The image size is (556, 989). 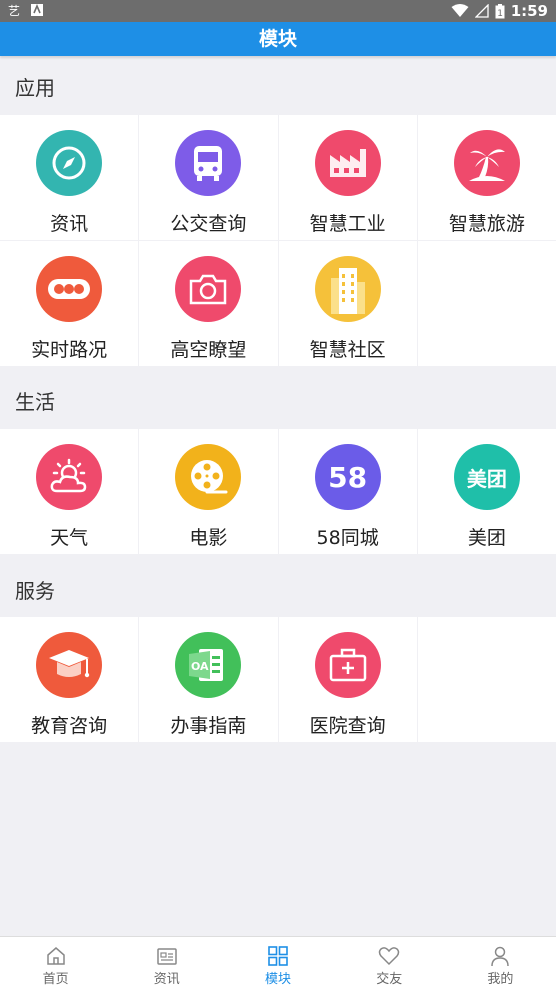 What do you see at coordinates (347, 538) in the screenshot?
I see `module-label: 58同城` at bounding box center [347, 538].